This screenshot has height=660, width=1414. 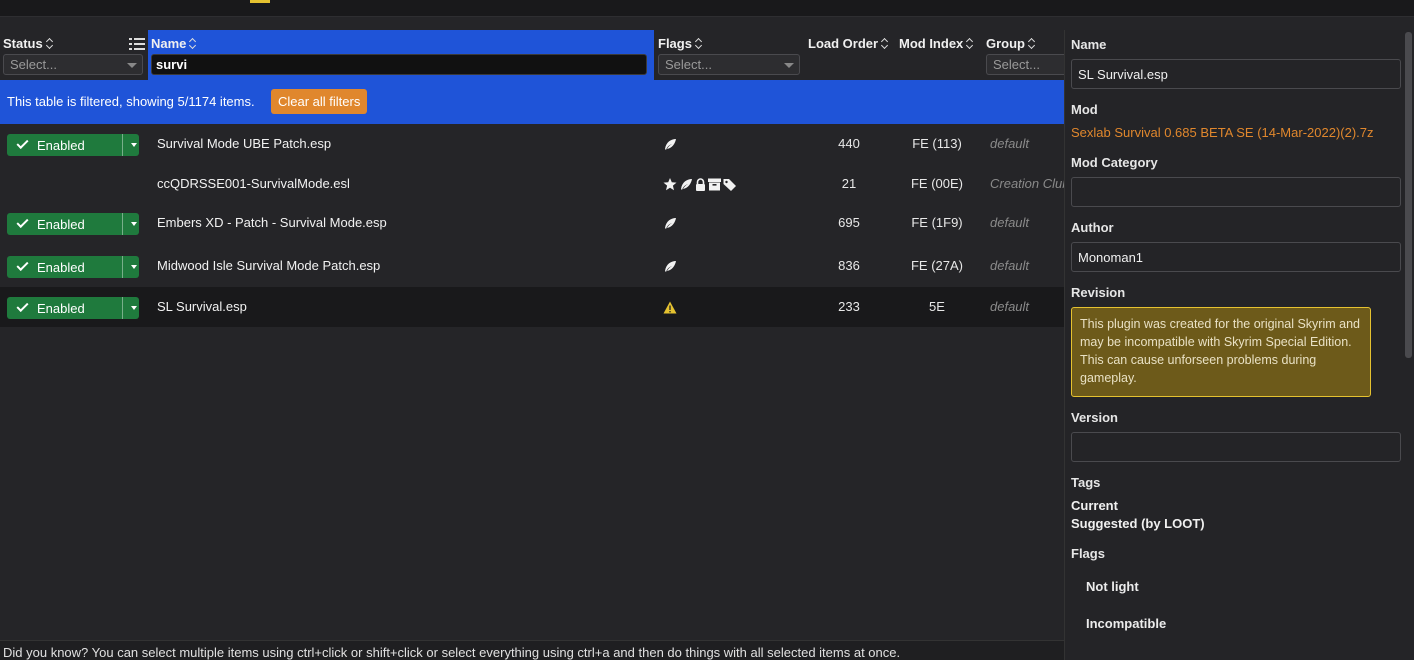 I want to click on load-order-header-label: Load Order, so click(x=843, y=43).